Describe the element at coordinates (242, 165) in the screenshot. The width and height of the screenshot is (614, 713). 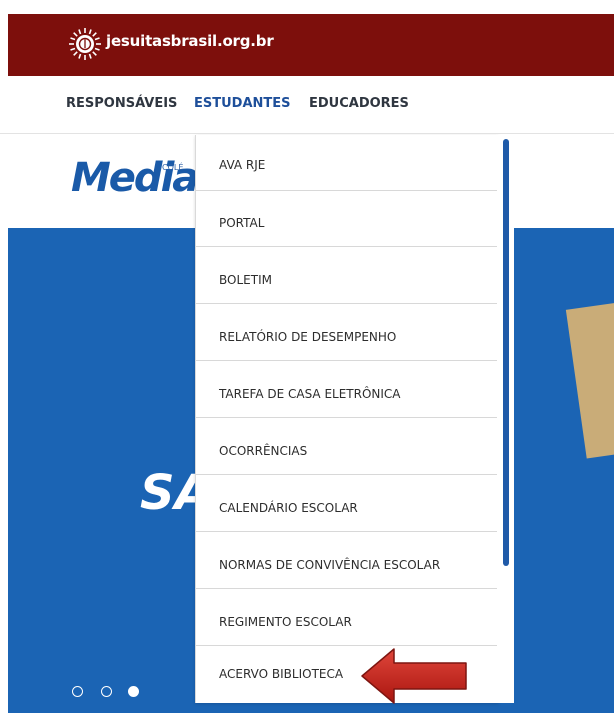
I see `dropdown-item-label: AVA RJE` at that location.